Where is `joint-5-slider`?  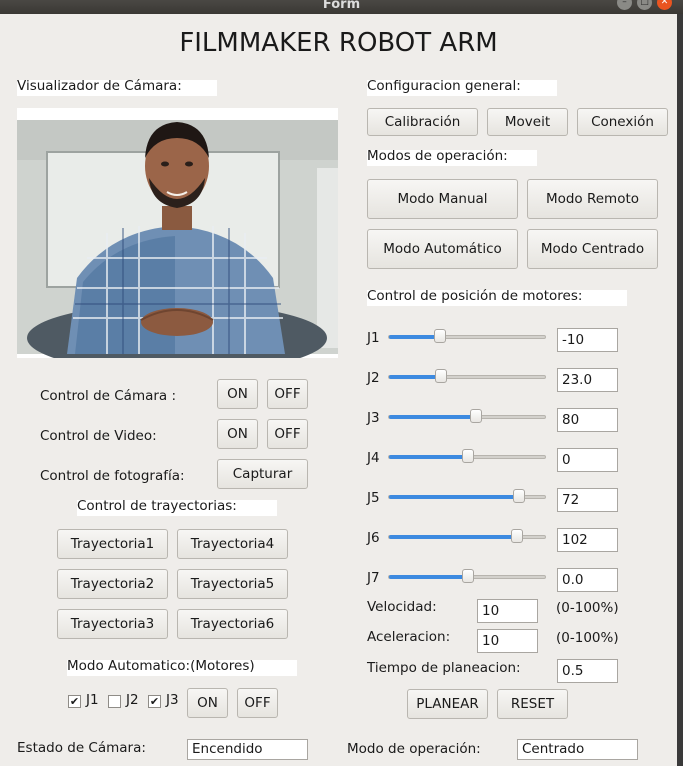 joint-5-slider is located at coordinates (467, 496).